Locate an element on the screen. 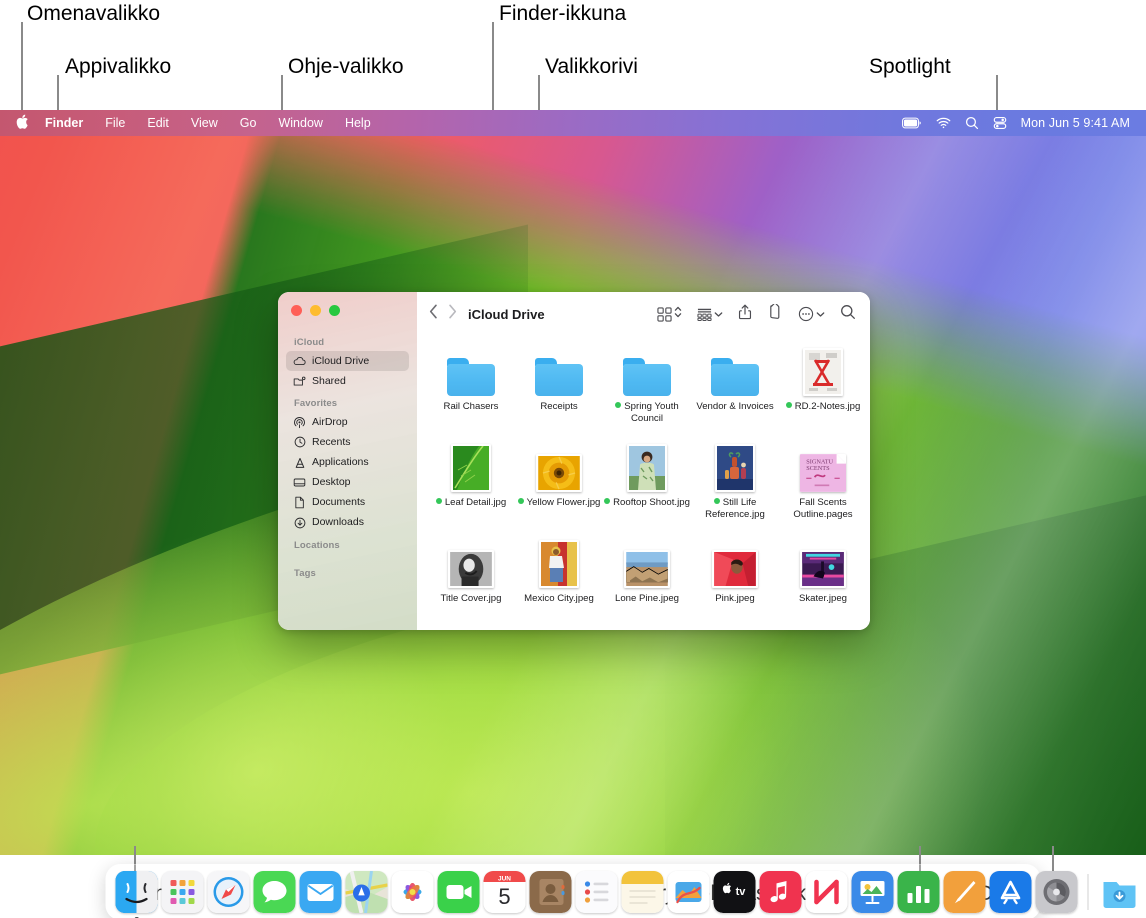 The width and height of the screenshot is (1146, 918). spotlight-search-icon is located at coordinates (972, 123).